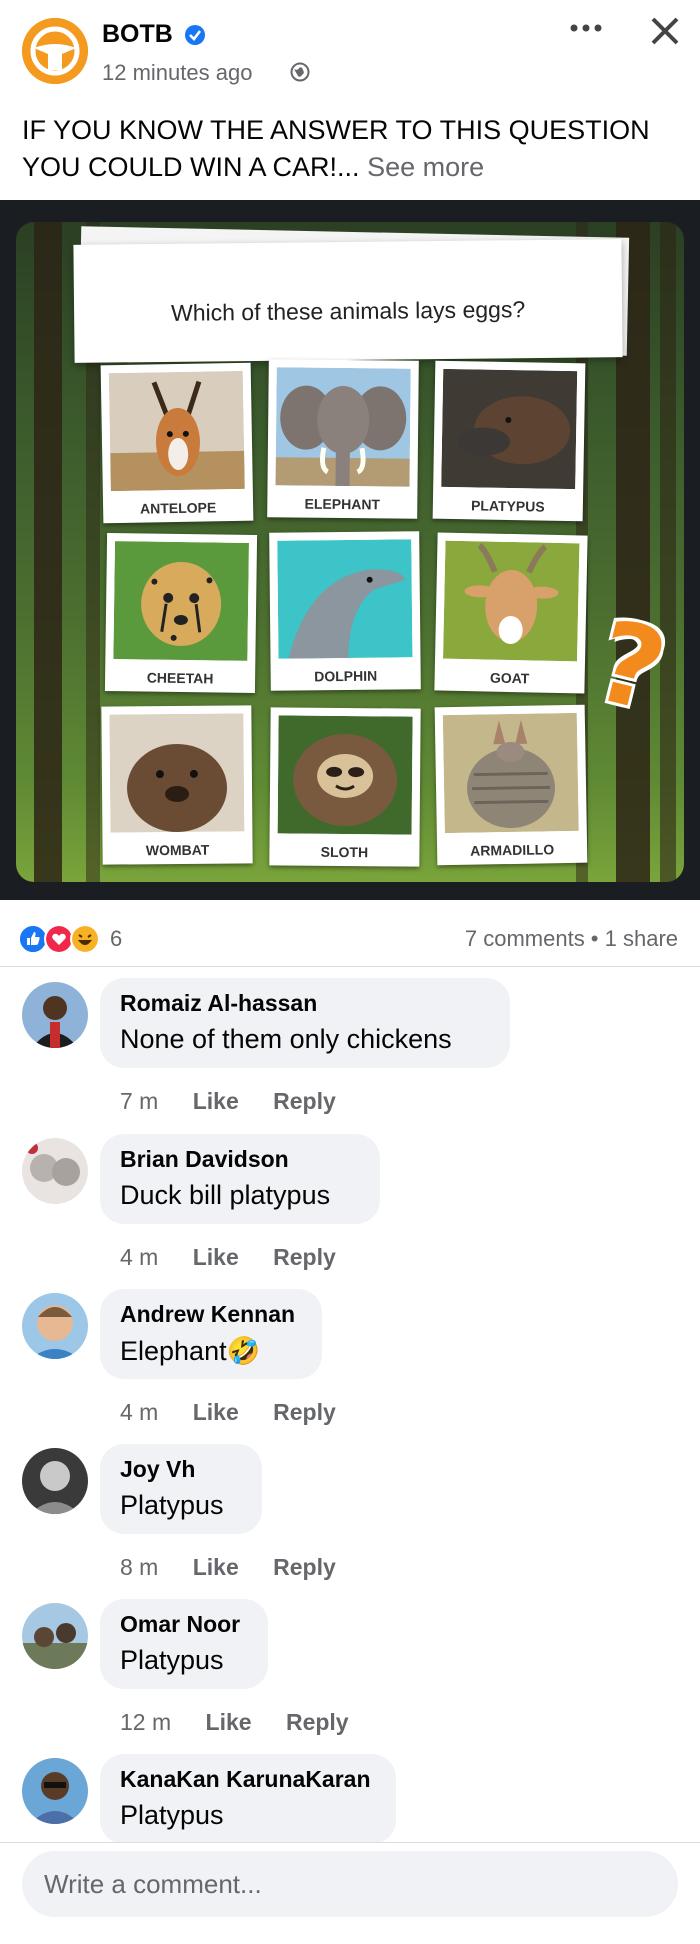 This screenshot has width=700, height=1944. What do you see at coordinates (218, 1003) in the screenshot?
I see `comment-author: Romaiz Al-hassan` at bounding box center [218, 1003].